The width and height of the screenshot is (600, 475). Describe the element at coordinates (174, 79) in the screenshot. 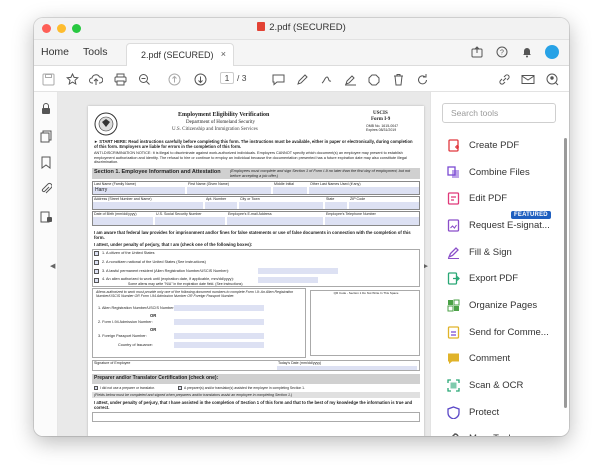

I see `previous-page-icon` at that location.